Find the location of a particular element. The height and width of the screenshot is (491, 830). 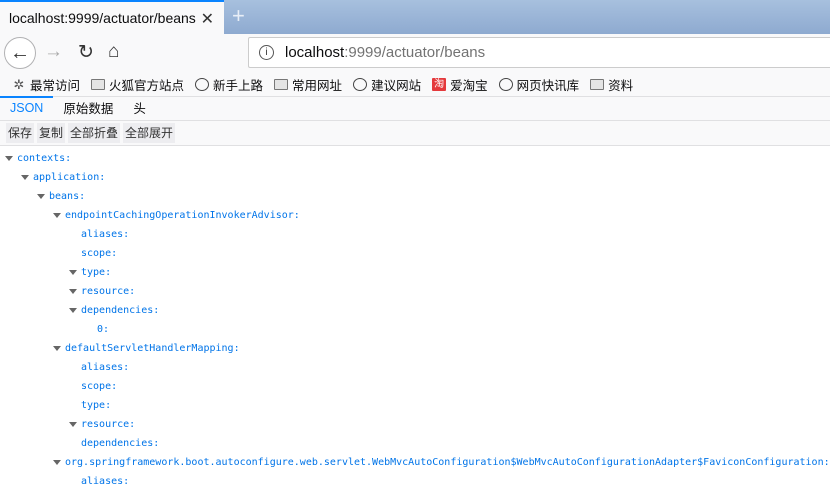

tree-row: defaultServletHandlerMapping: is located at coordinates (415, 348).